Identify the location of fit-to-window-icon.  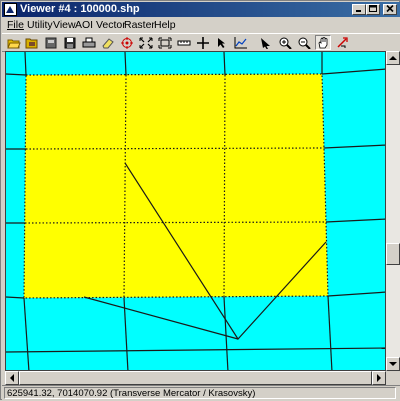
(146, 42).